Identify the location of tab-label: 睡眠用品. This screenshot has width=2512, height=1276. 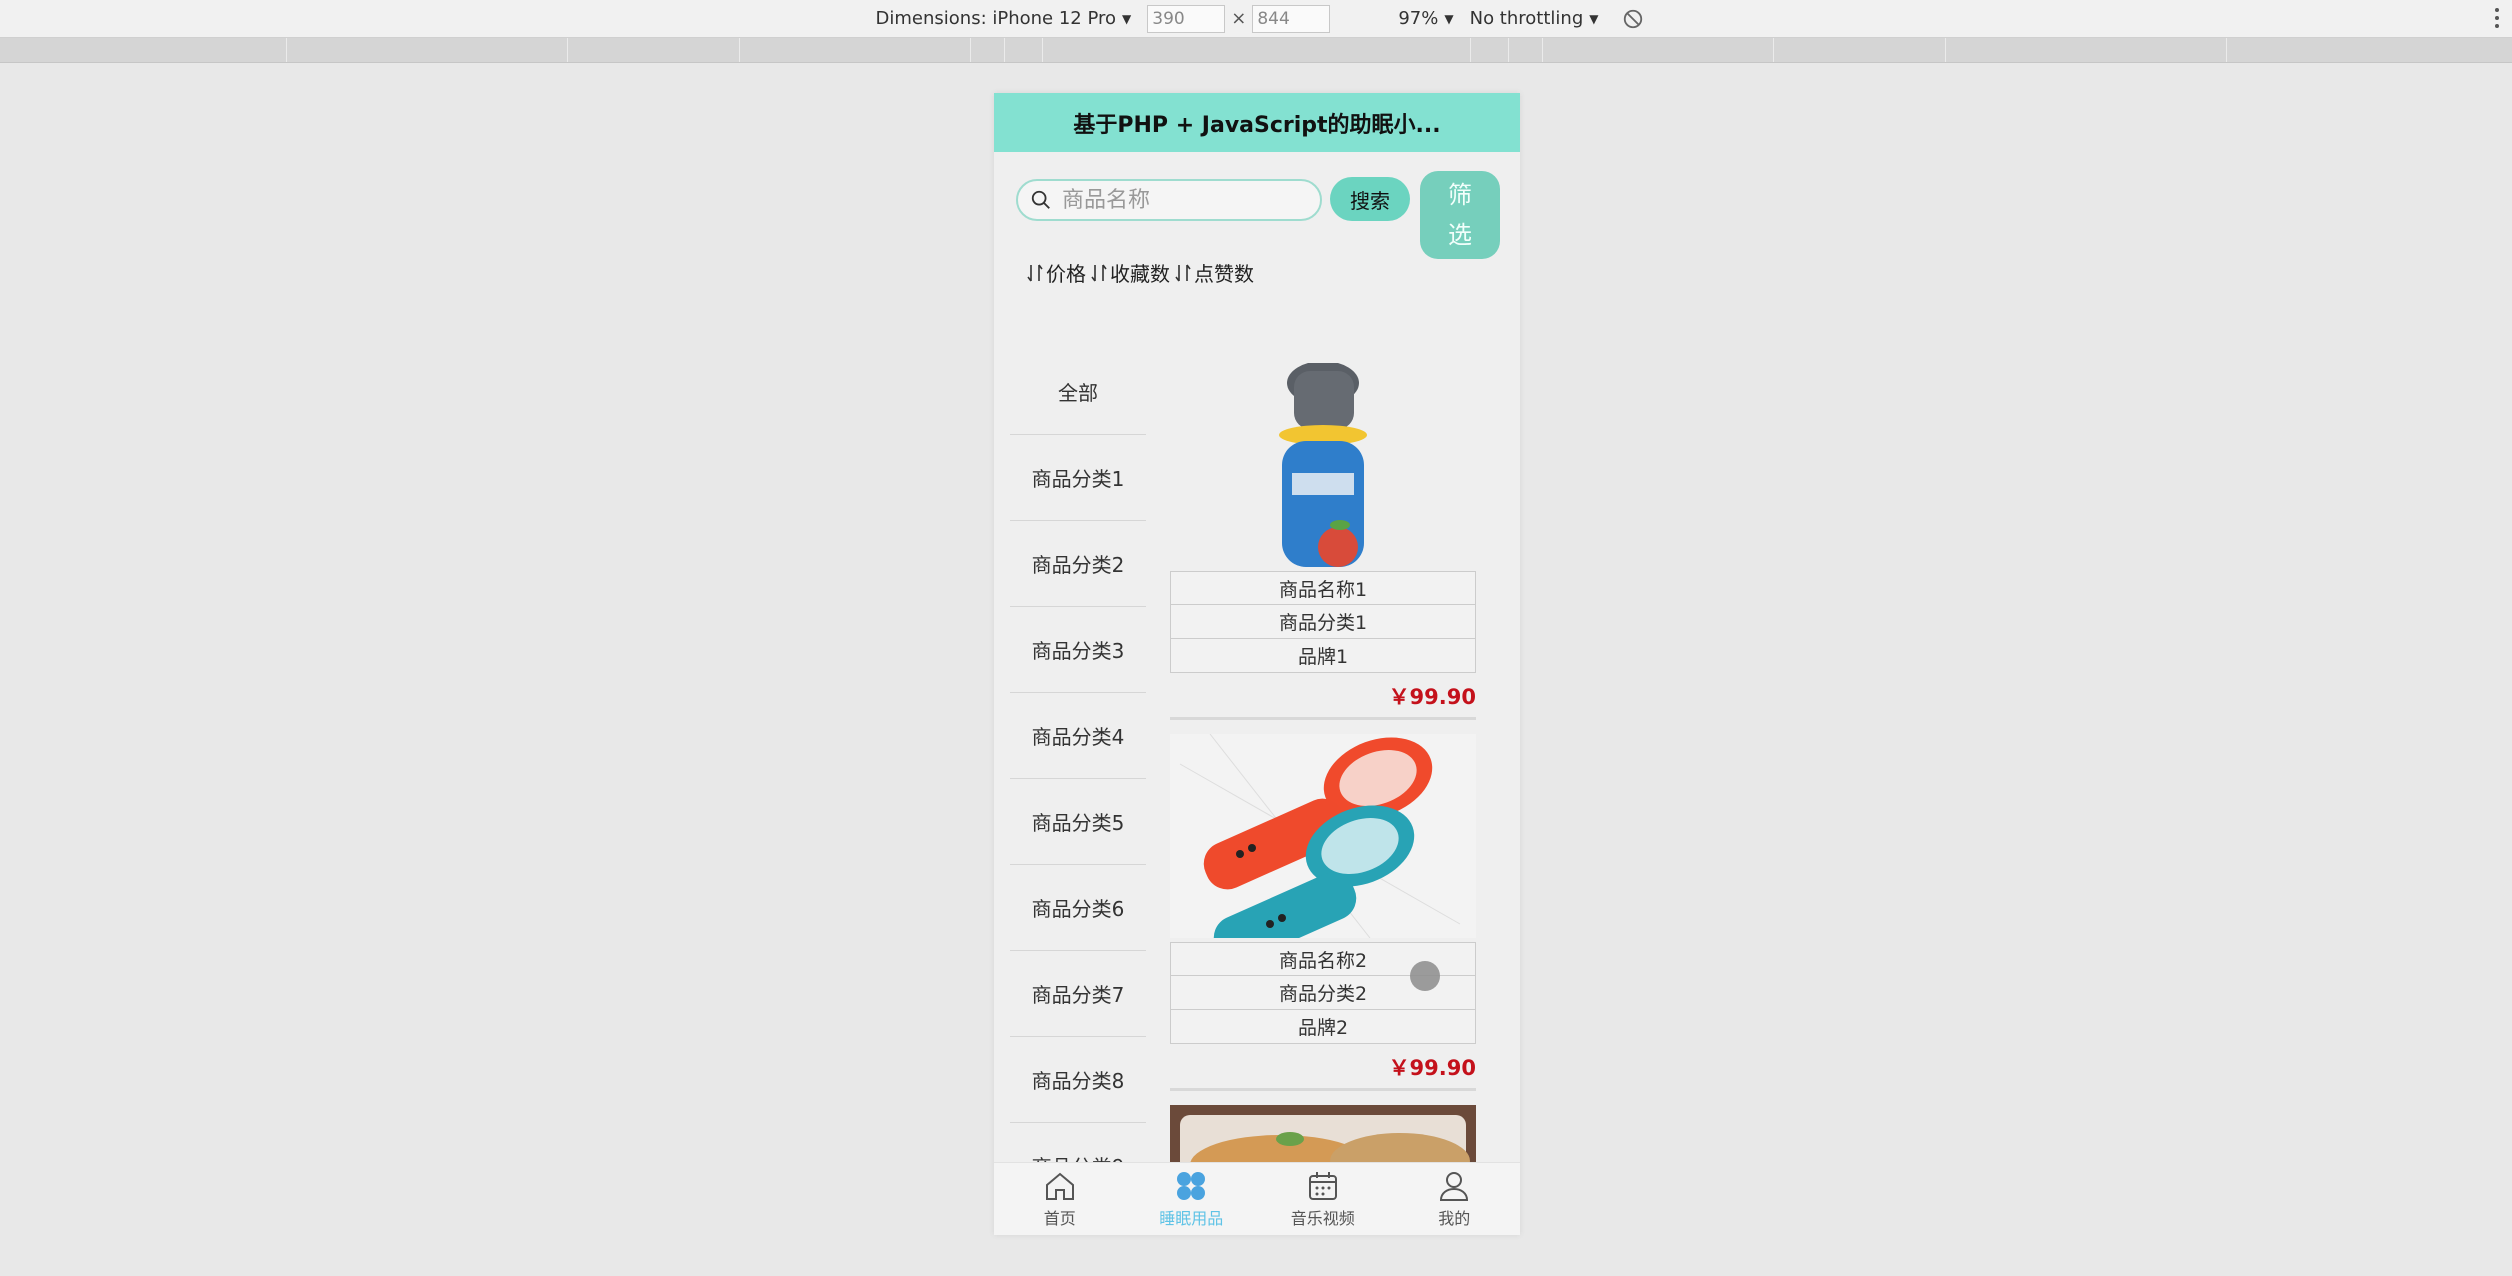
(1191, 1218).